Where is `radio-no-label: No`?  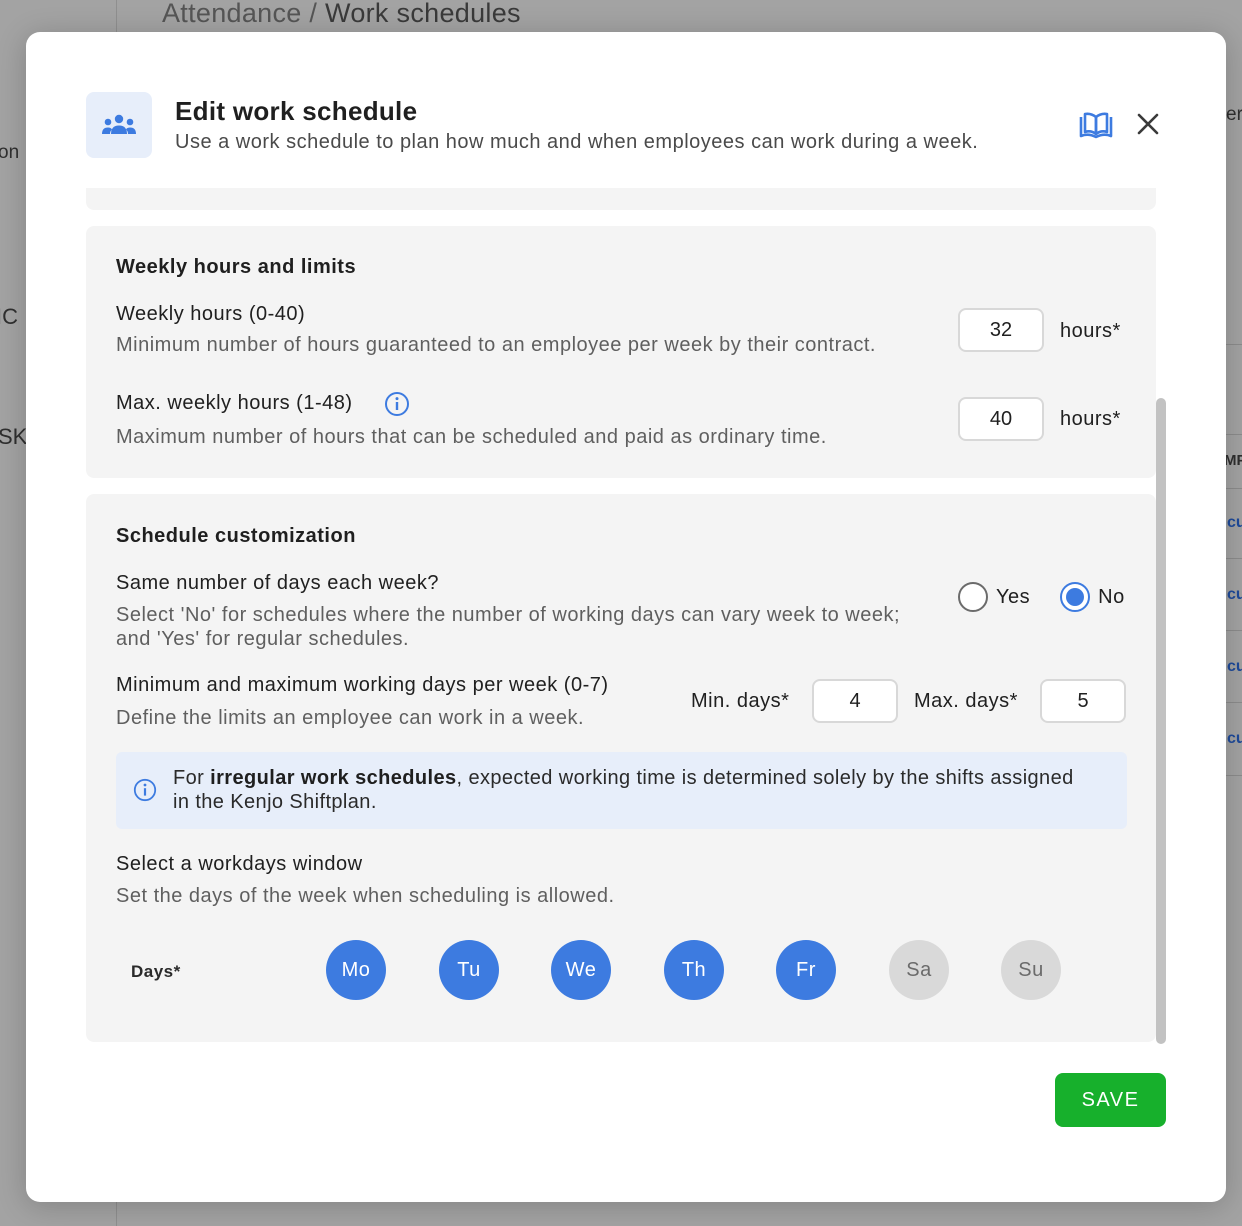
radio-no-label: No is located at coordinates (1111, 596).